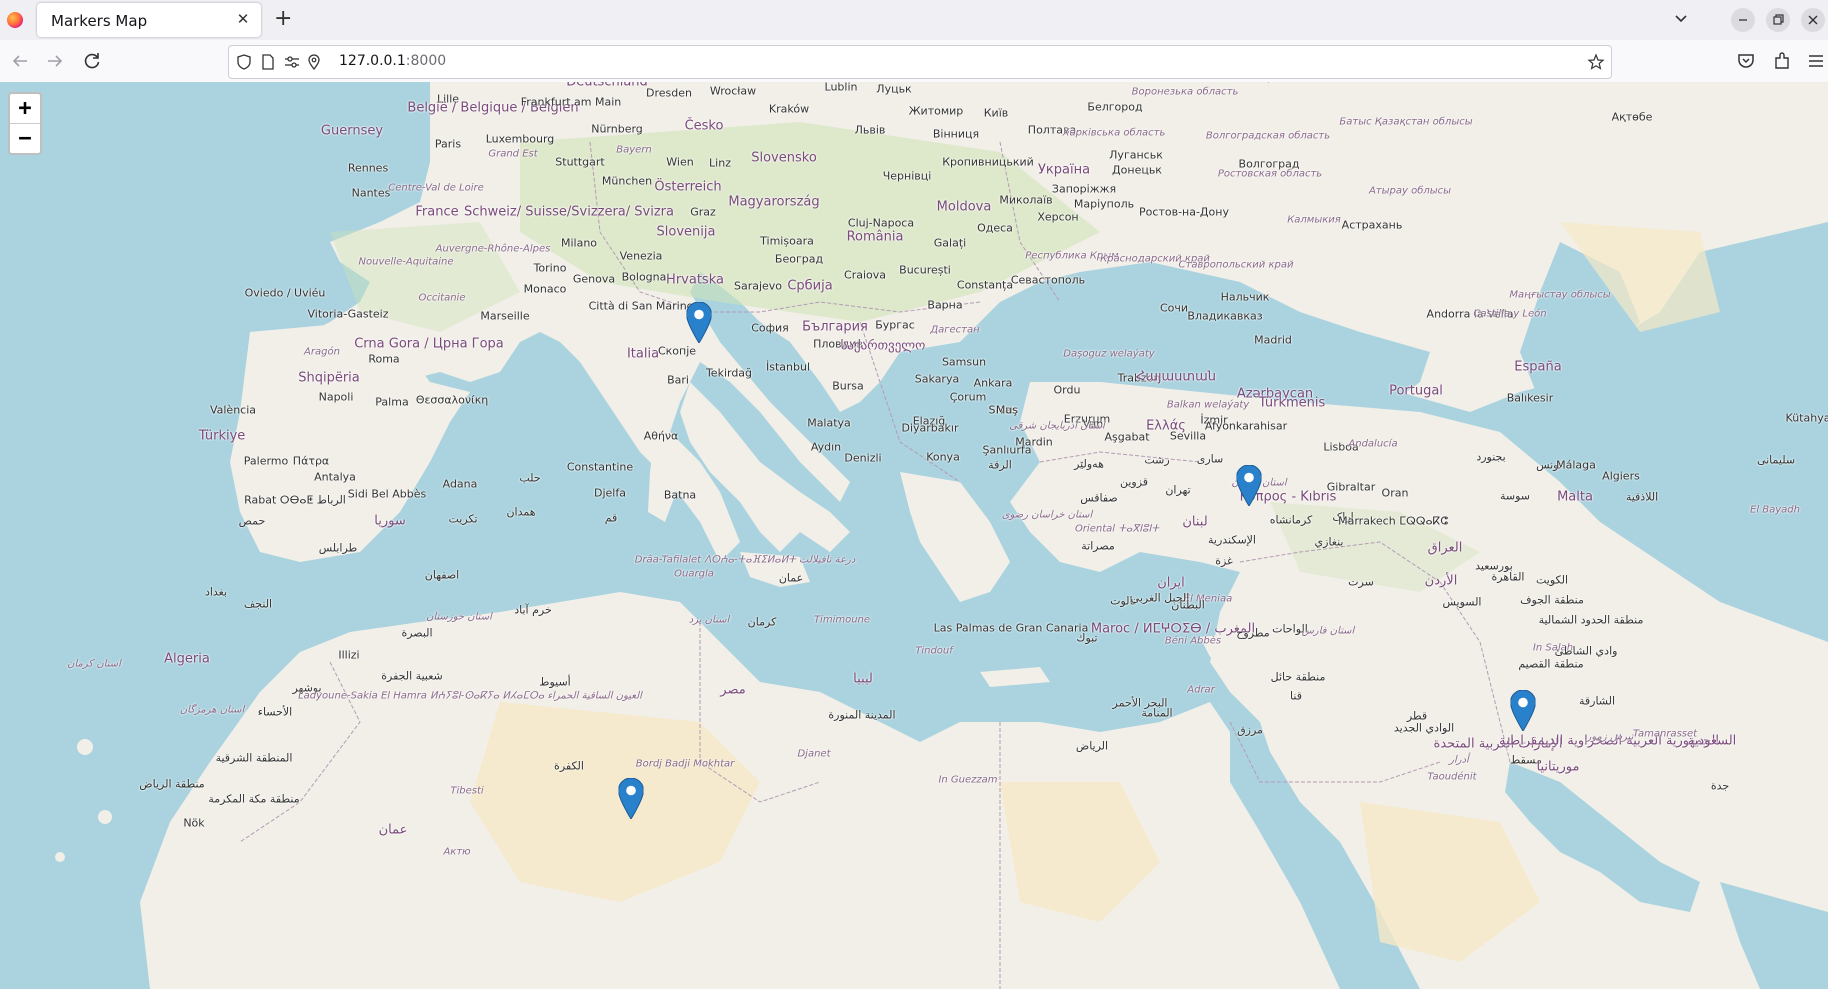  Describe the element at coordinates (1127, 437) in the screenshot. I see `map-label: Aşgabat` at that location.